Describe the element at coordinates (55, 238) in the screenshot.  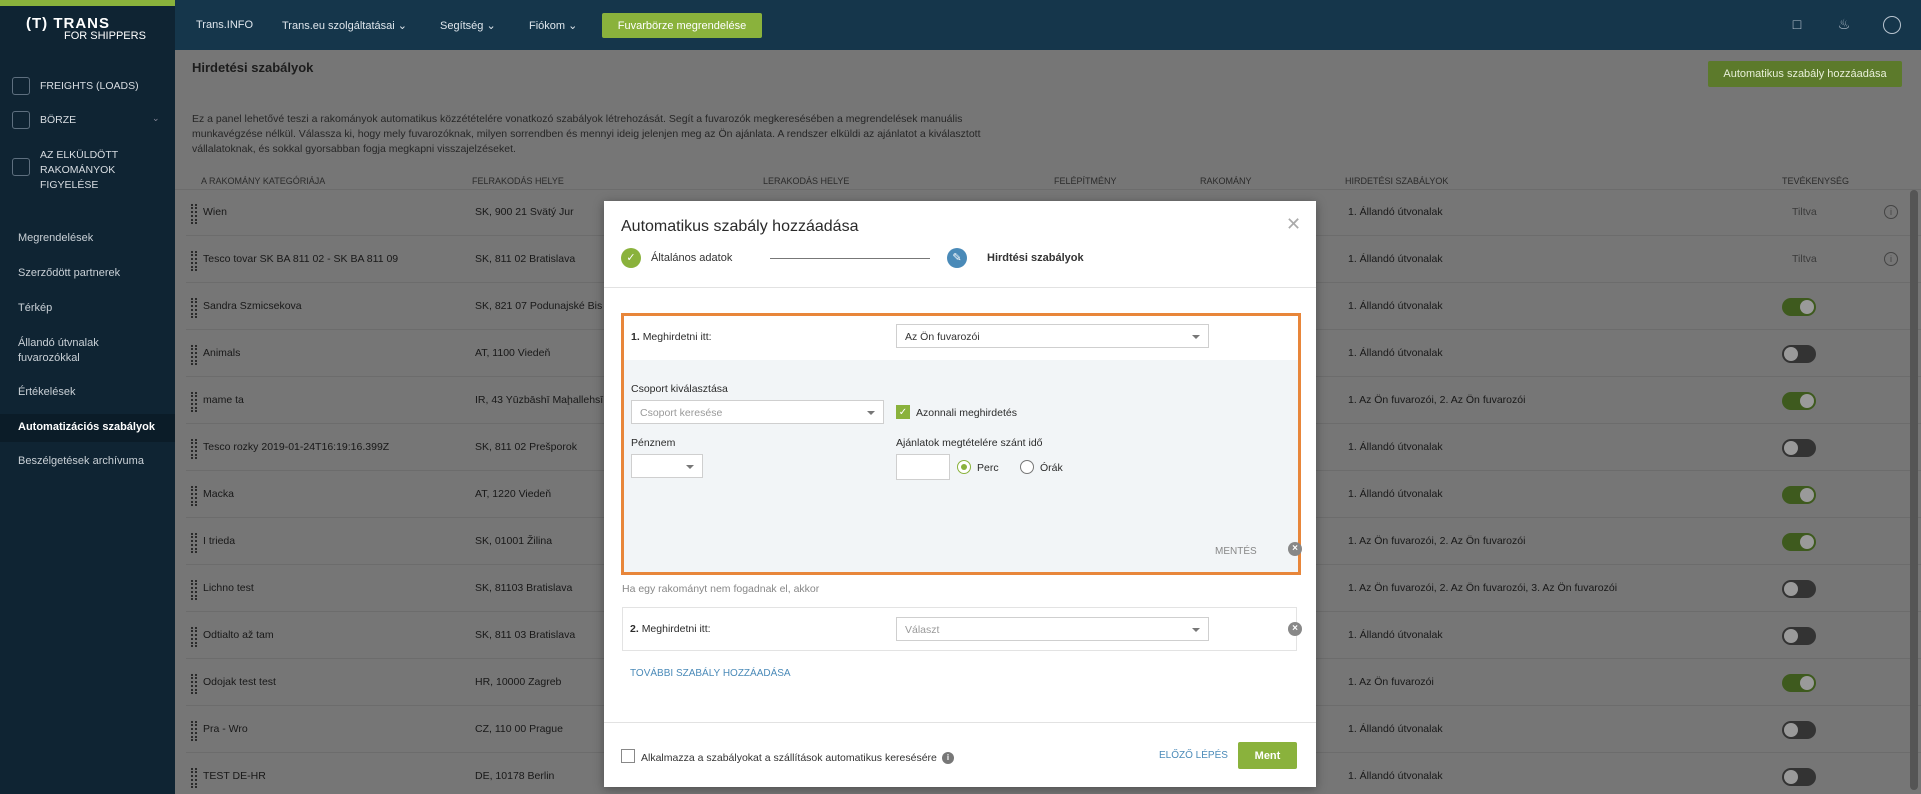
I see `sidebar-link-orders: Megrendelések` at that location.